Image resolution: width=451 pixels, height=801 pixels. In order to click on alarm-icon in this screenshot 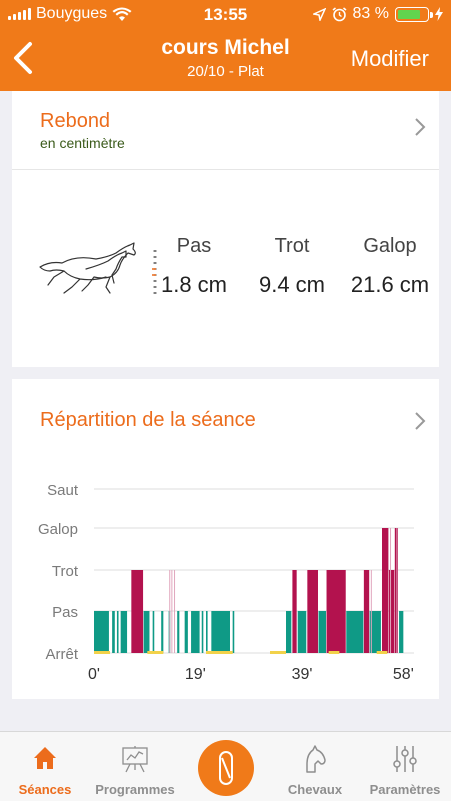, I will do `click(339, 13)`.